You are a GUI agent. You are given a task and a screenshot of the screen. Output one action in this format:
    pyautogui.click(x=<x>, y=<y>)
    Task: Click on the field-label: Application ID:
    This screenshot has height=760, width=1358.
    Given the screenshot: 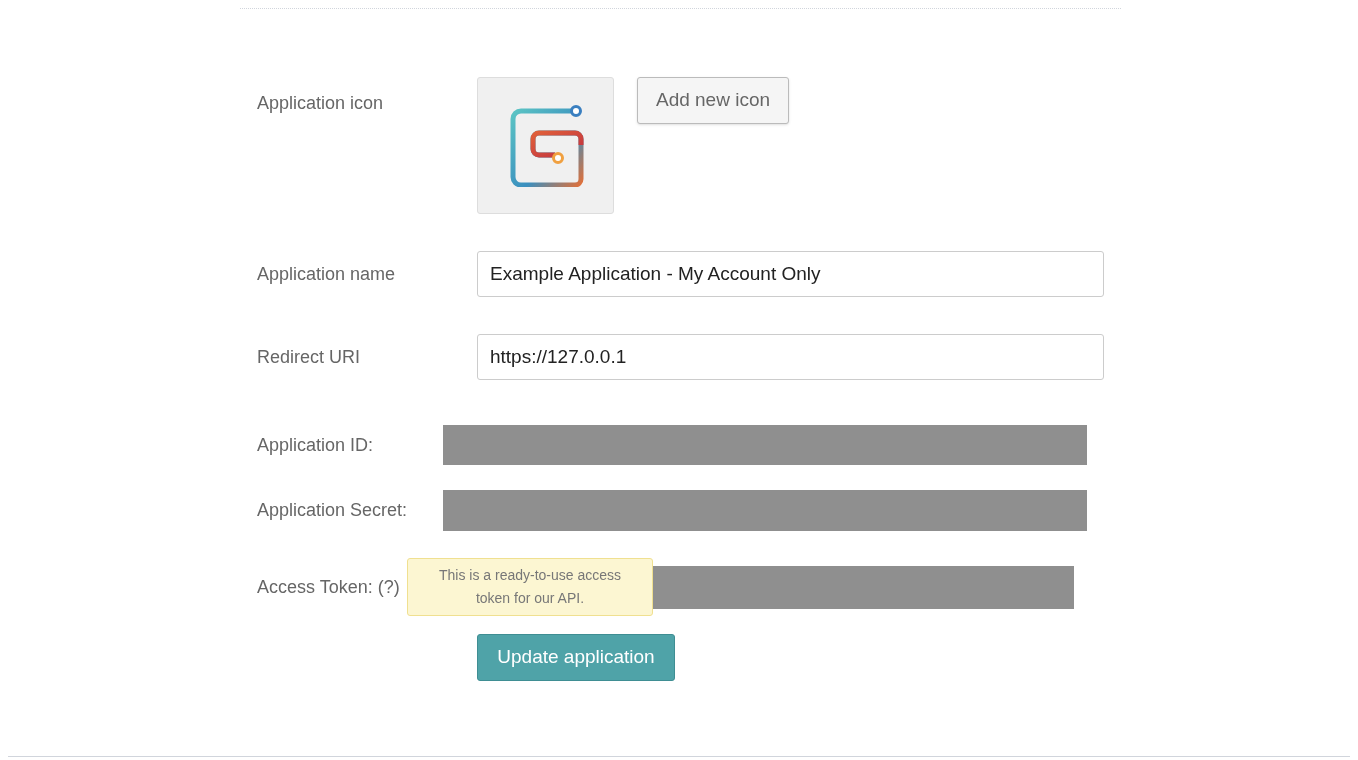 What is the action you would take?
    pyautogui.click(x=315, y=444)
    